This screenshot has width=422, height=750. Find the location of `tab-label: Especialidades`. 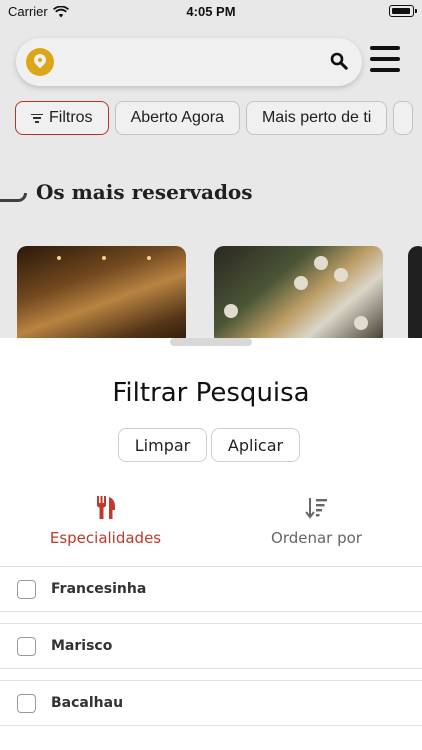

tab-label: Especialidades is located at coordinates (105, 538).